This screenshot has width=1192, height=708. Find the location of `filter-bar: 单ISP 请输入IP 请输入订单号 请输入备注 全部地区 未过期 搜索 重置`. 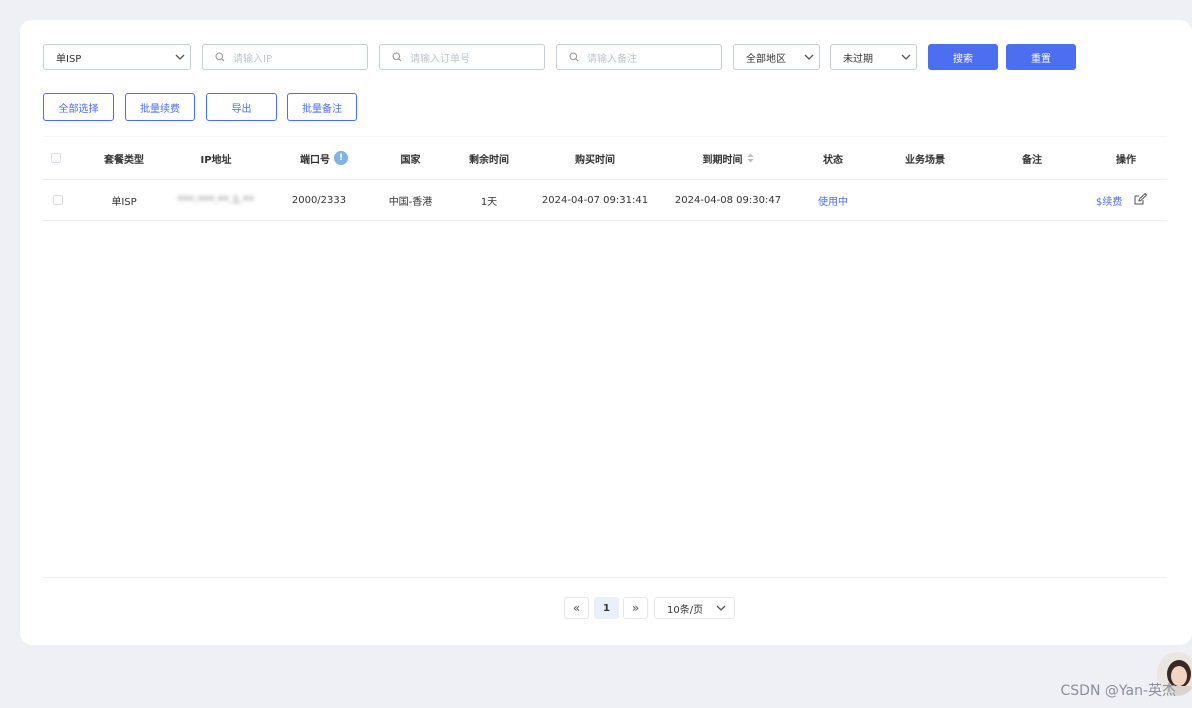

filter-bar: 单ISP 请输入IP 请输入订单号 请输入备注 全部地区 未过期 搜索 重置 is located at coordinates (613, 57).